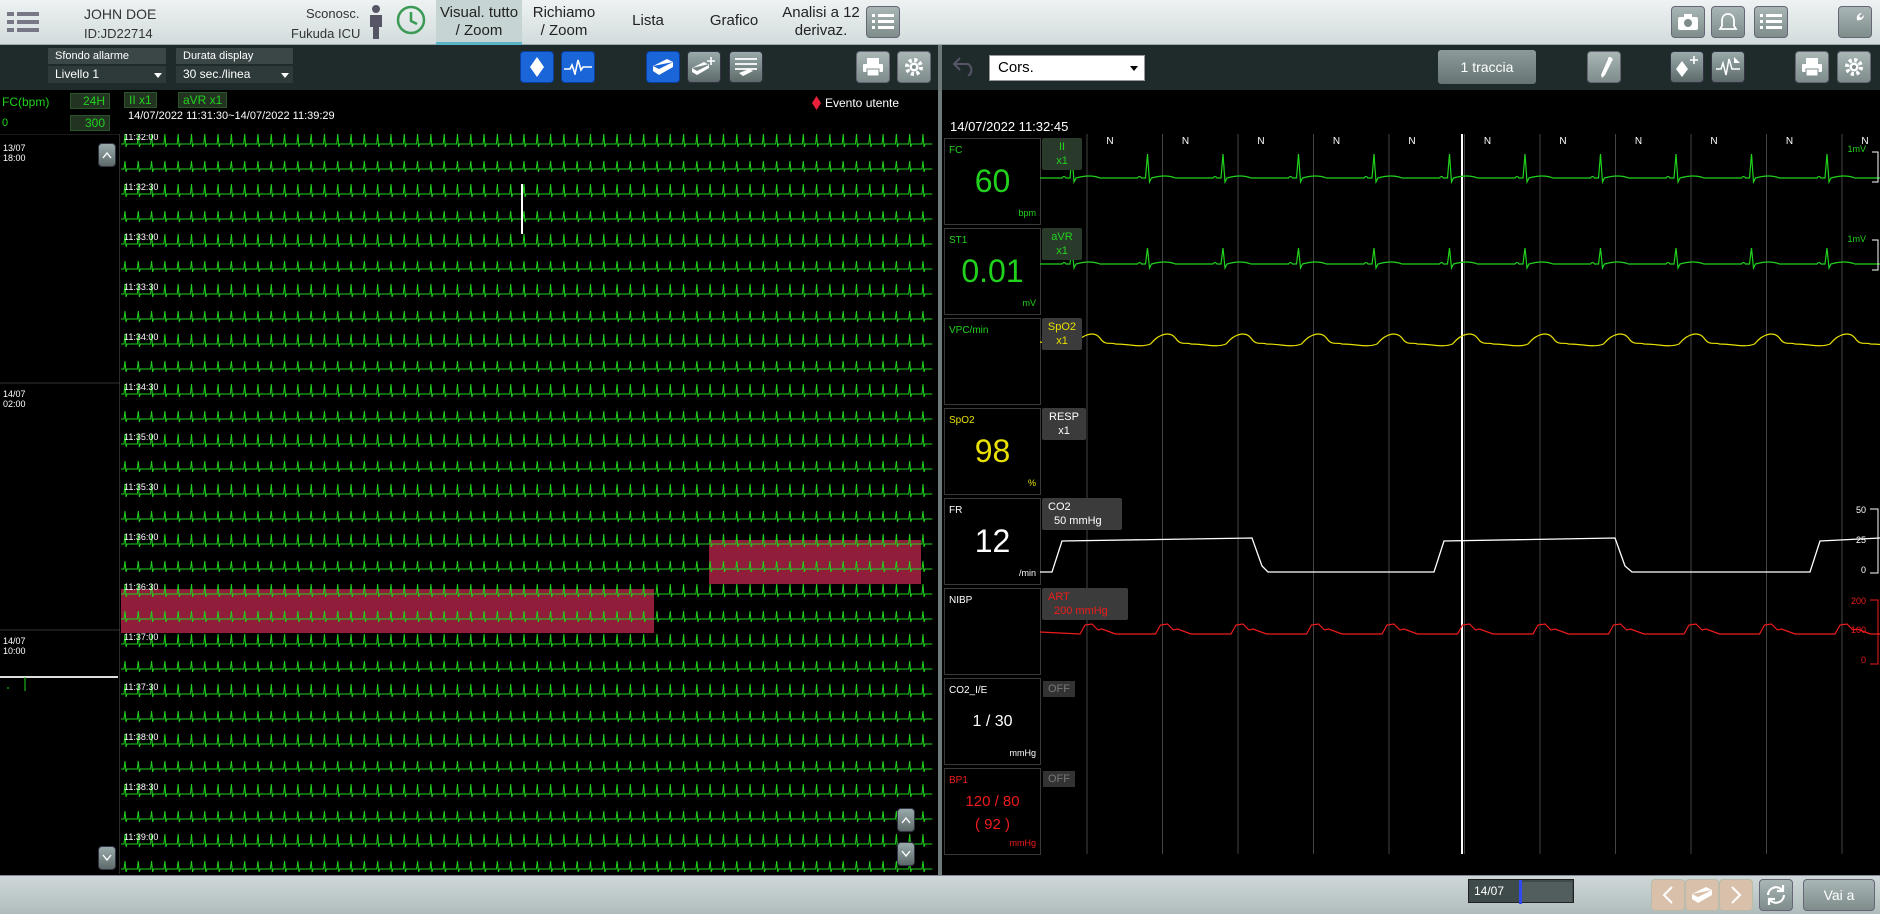 This screenshot has width=1880, height=914. I want to click on co2-wave, so click(1460, 555).